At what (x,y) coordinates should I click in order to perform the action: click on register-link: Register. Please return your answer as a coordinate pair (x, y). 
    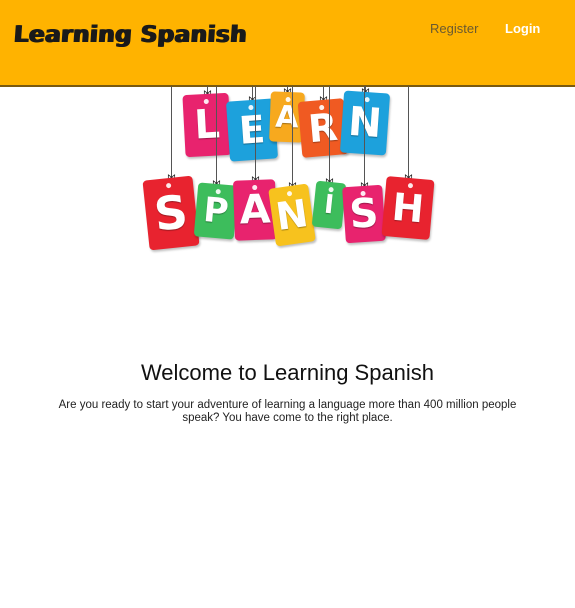
    Looking at the image, I should click on (454, 28).